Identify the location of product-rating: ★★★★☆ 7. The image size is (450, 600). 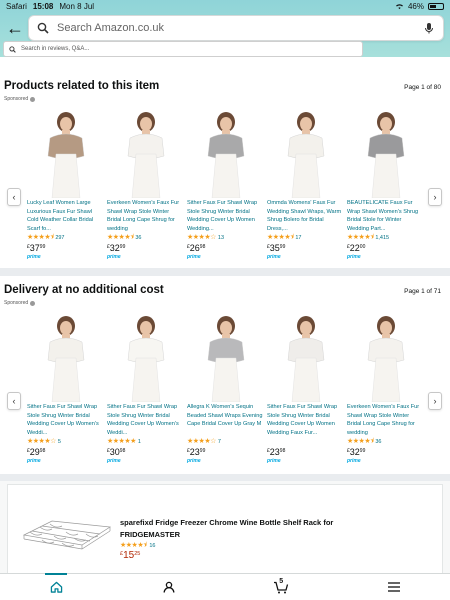
(227, 441).